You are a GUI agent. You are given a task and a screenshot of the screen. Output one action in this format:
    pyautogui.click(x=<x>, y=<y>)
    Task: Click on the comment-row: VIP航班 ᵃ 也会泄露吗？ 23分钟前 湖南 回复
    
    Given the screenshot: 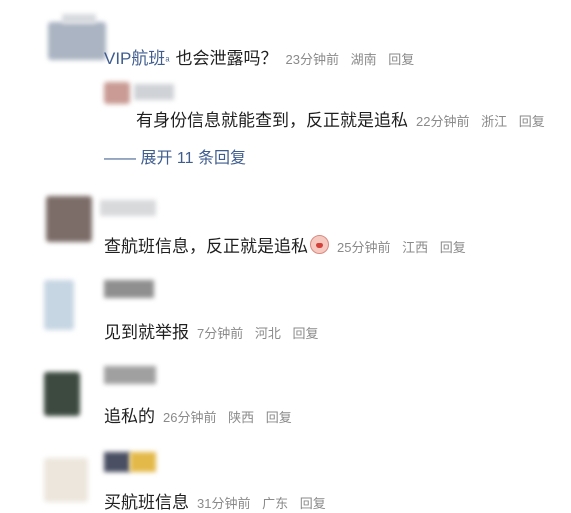 What is the action you would take?
    pyautogui.click(x=263, y=56)
    